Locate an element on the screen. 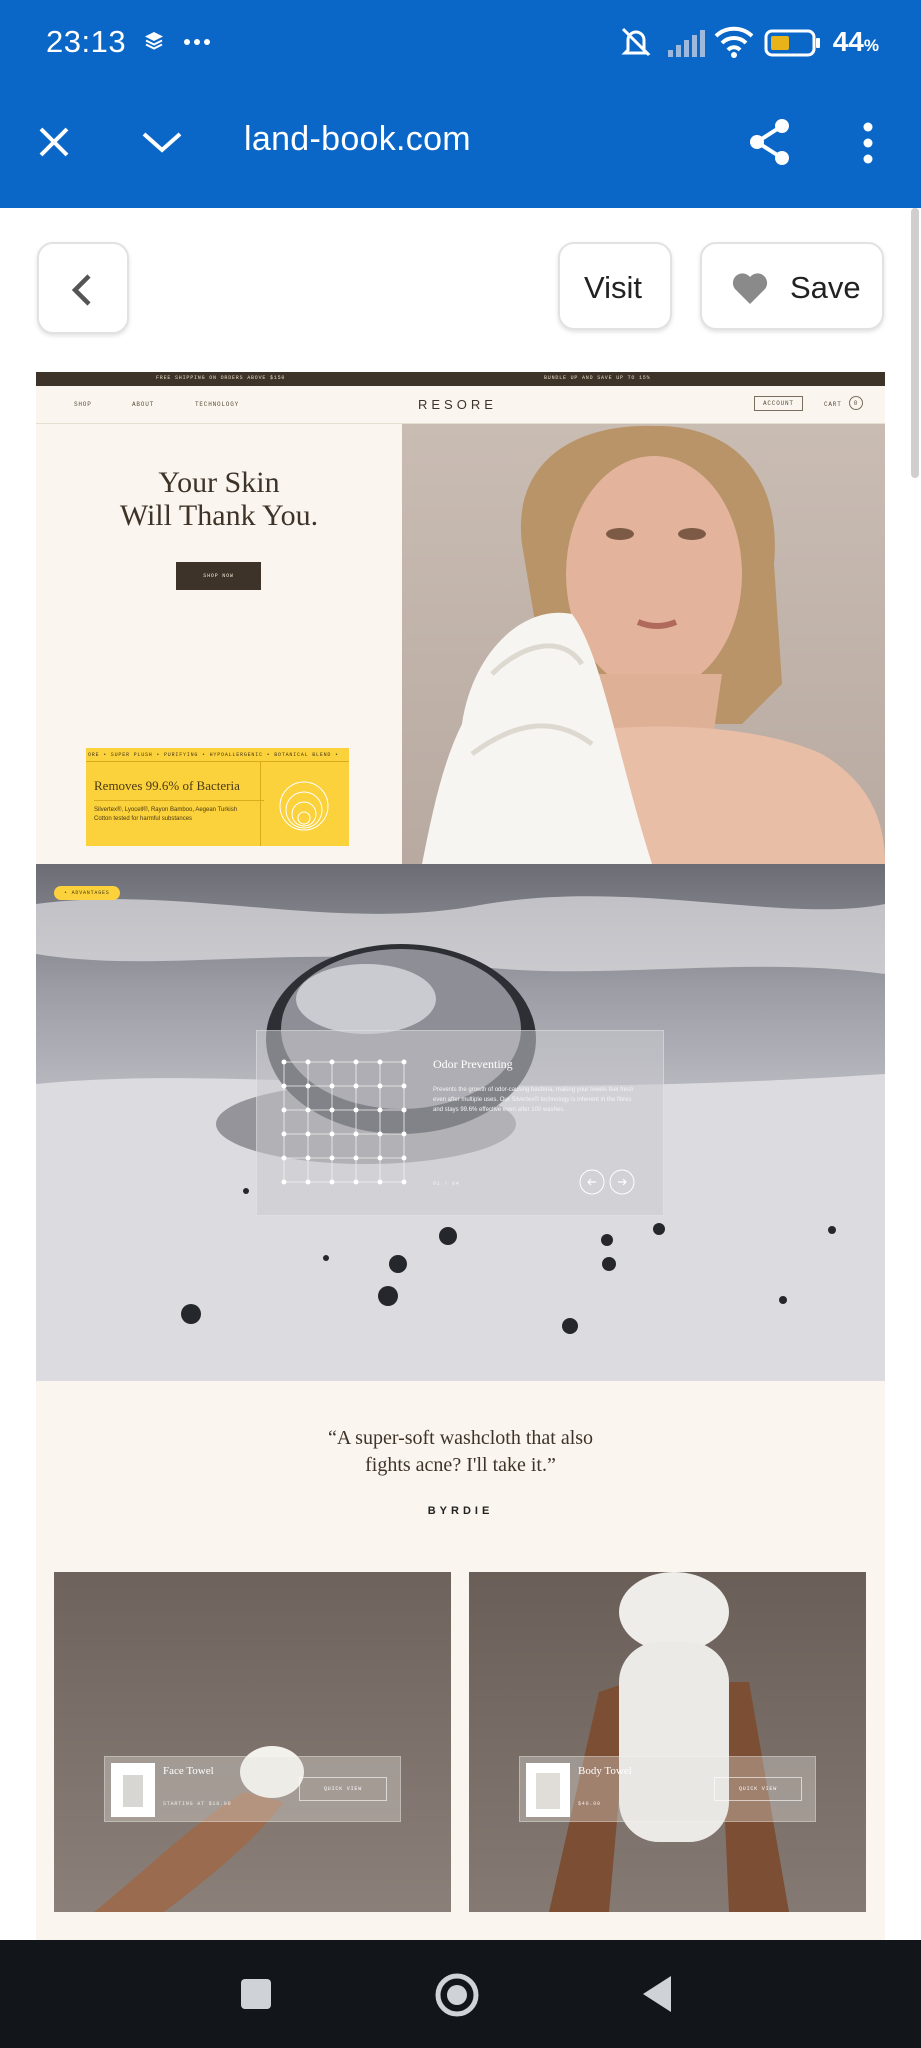 This screenshot has width=921, height=2048. face-towel-price: STARTING AT $18.00 is located at coordinates (197, 1804).